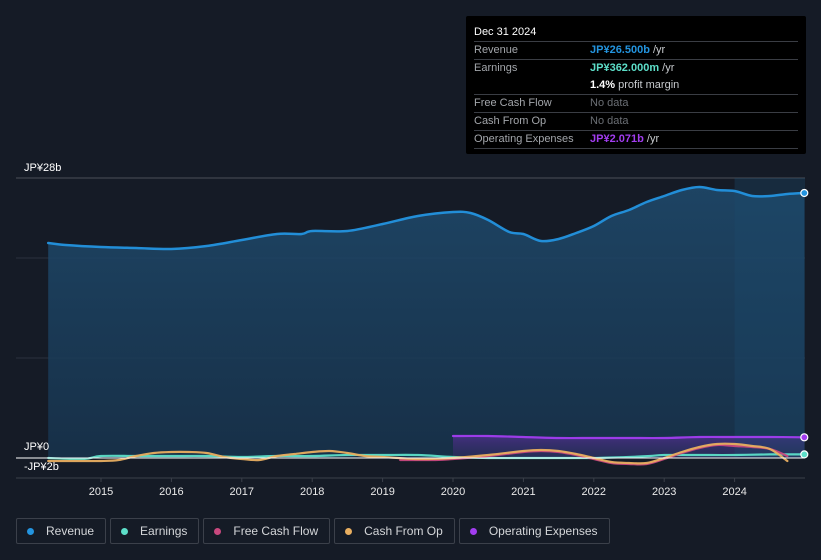 The image size is (821, 560). What do you see at coordinates (496, 68) in the screenshot?
I see `tooltip-row-label: Earnings` at bounding box center [496, 68].